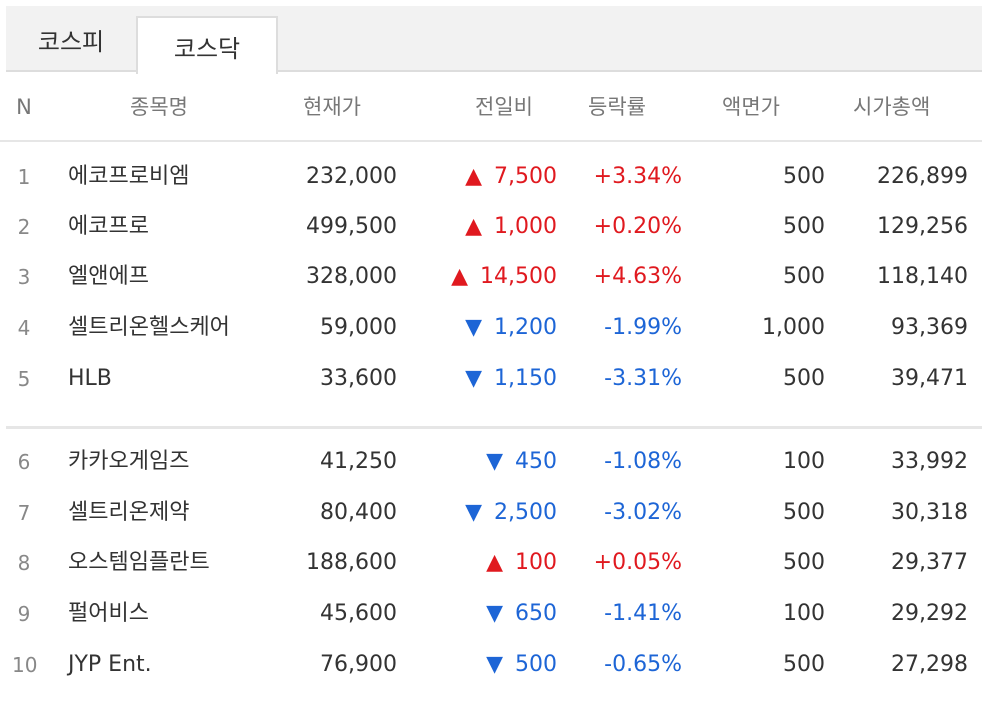 Image resolution: width=982 pixels, height=710 pixels. Describe the element at coordinates (637, 226) in the screenshot. I see `change-rate: +0.20%` at that location.